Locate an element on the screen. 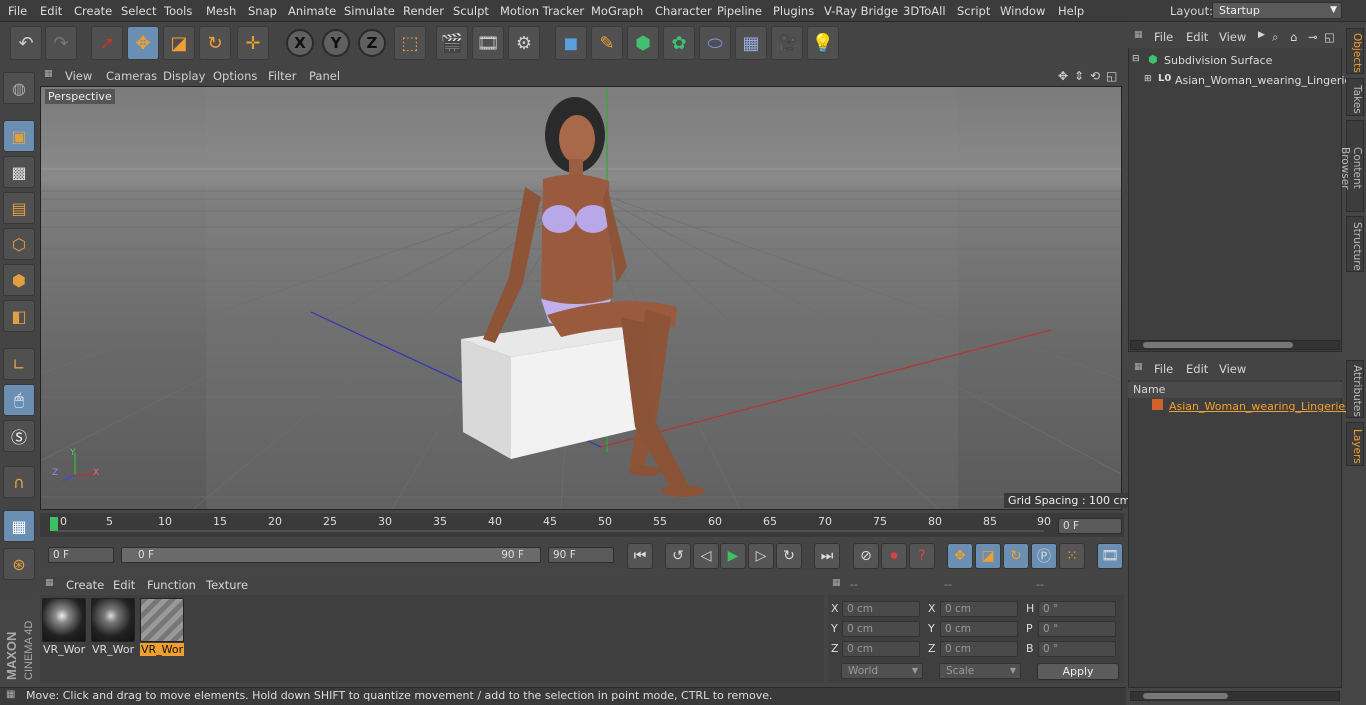  edges-mode-icon: ⬢ is located at coordinates (19, 280).